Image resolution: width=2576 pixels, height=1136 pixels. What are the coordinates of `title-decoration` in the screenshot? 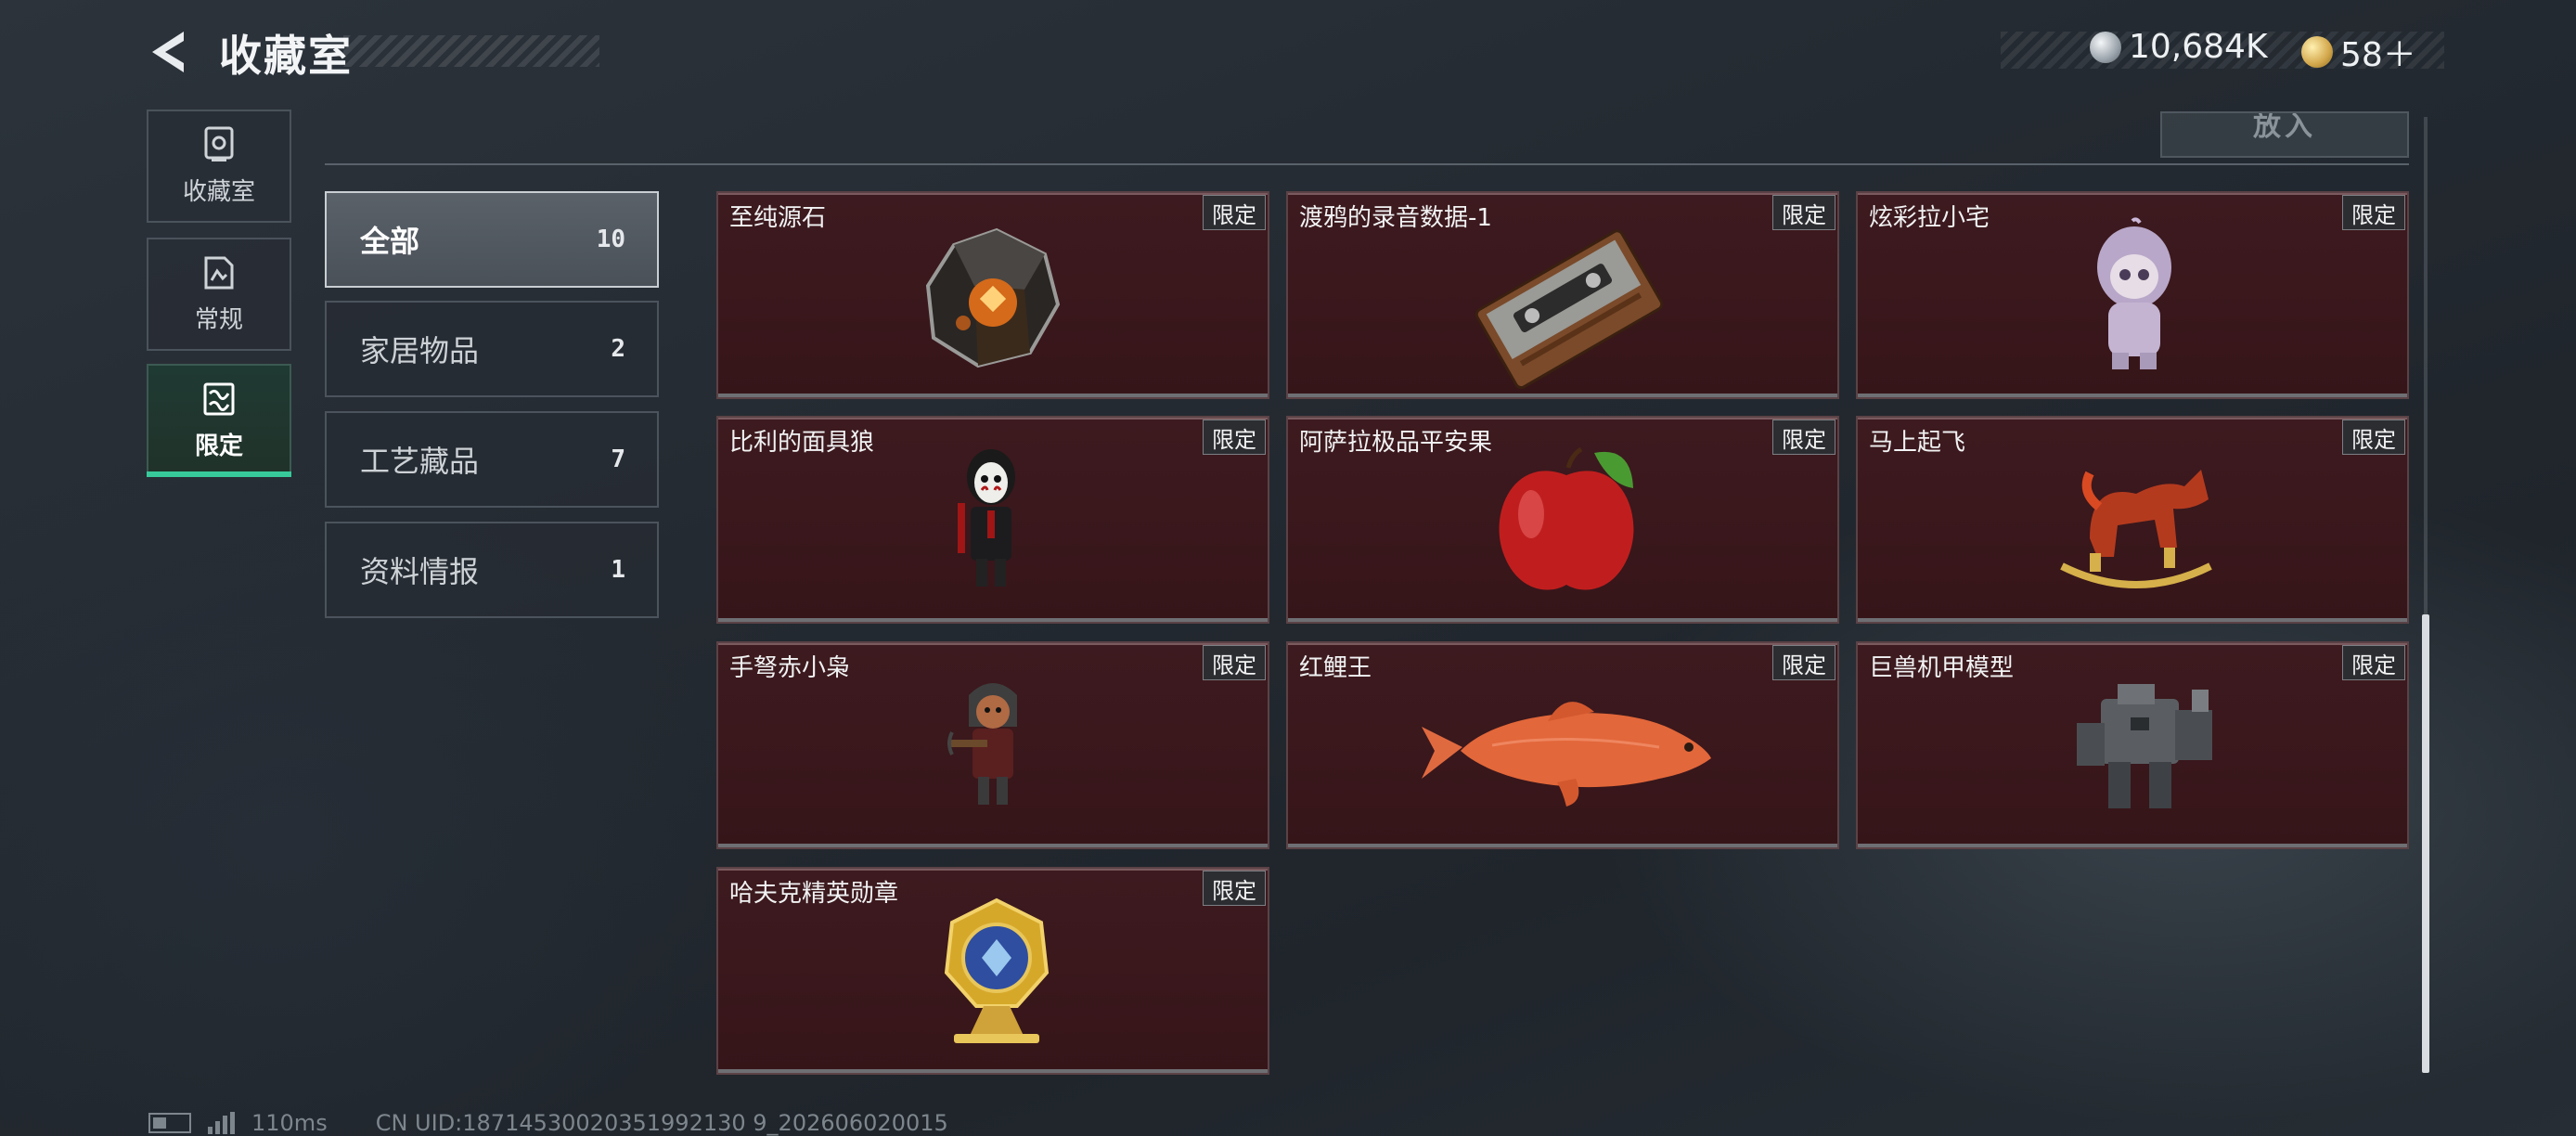 It's located at (471, 51).